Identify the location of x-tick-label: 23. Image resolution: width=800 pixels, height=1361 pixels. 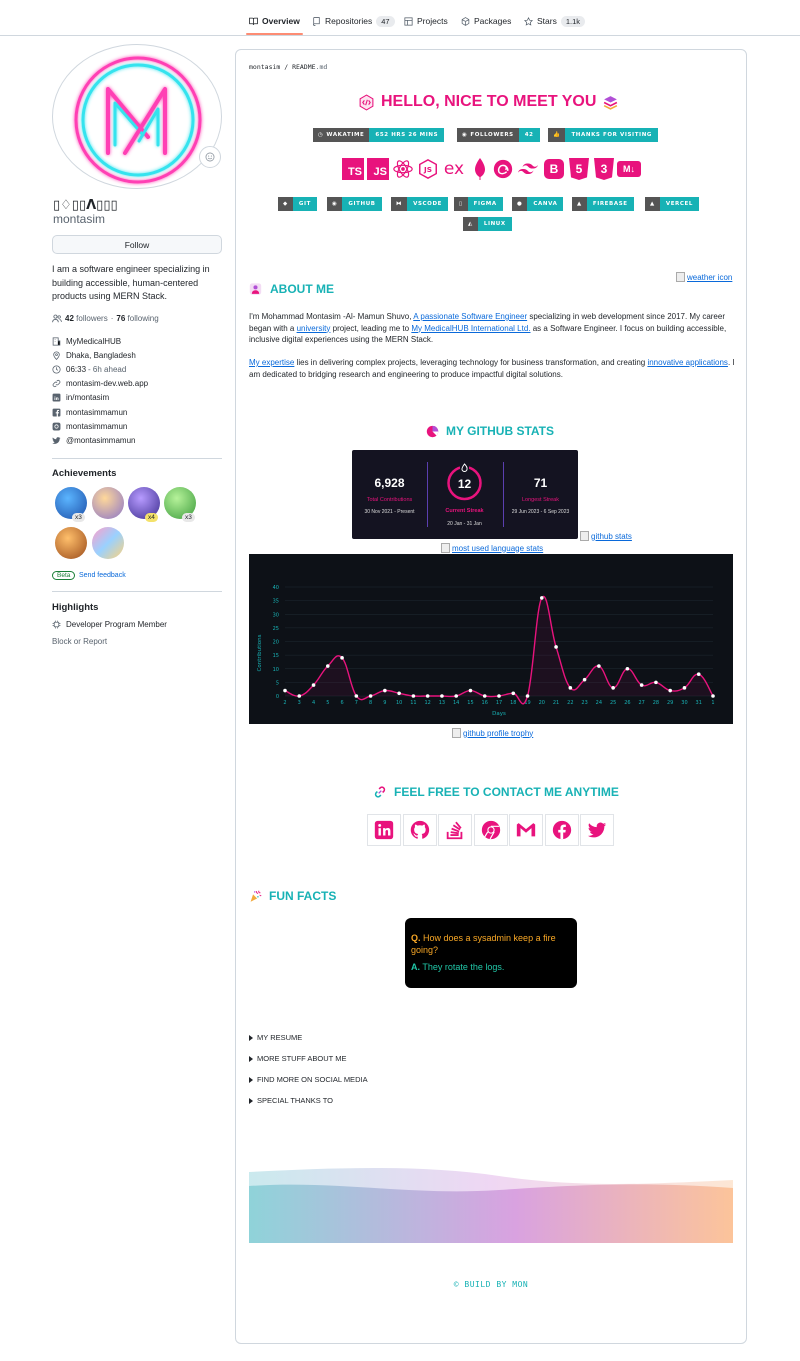
(584, 703).